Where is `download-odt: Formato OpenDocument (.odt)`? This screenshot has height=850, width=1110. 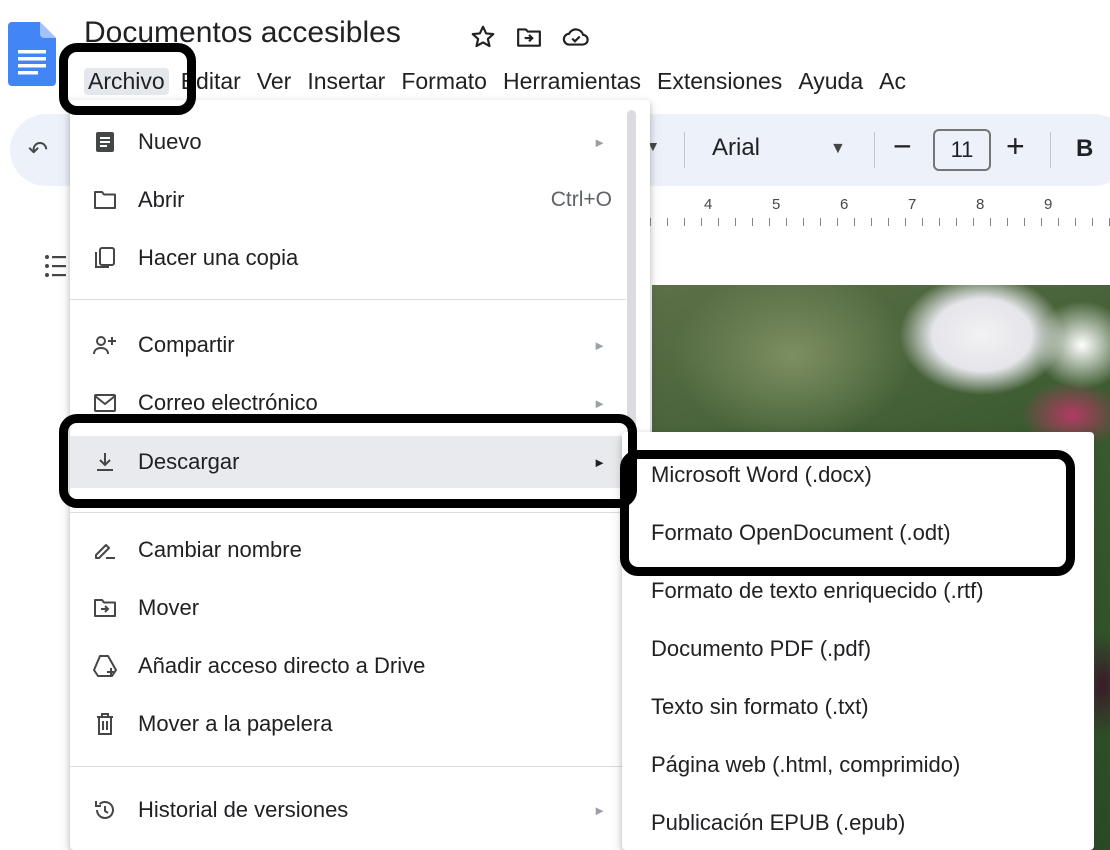 download-odt: Formato OpenDocument (.odt) is located at coordinates (801, 533).